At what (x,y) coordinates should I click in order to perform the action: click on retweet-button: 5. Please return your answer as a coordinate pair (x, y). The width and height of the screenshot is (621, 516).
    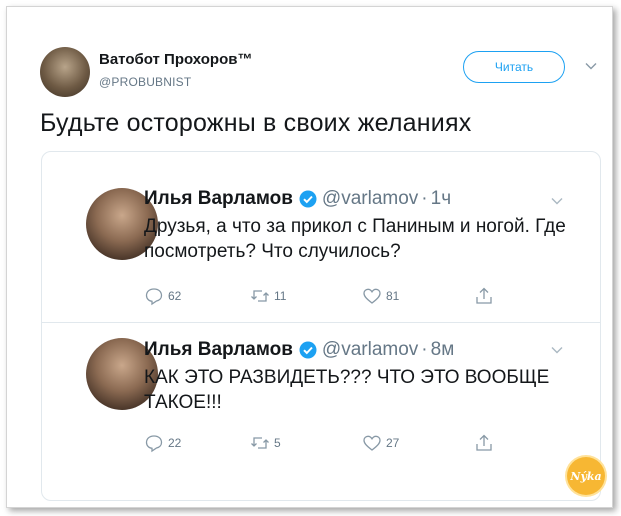
    Looking at the image, I should click on (265, 443).